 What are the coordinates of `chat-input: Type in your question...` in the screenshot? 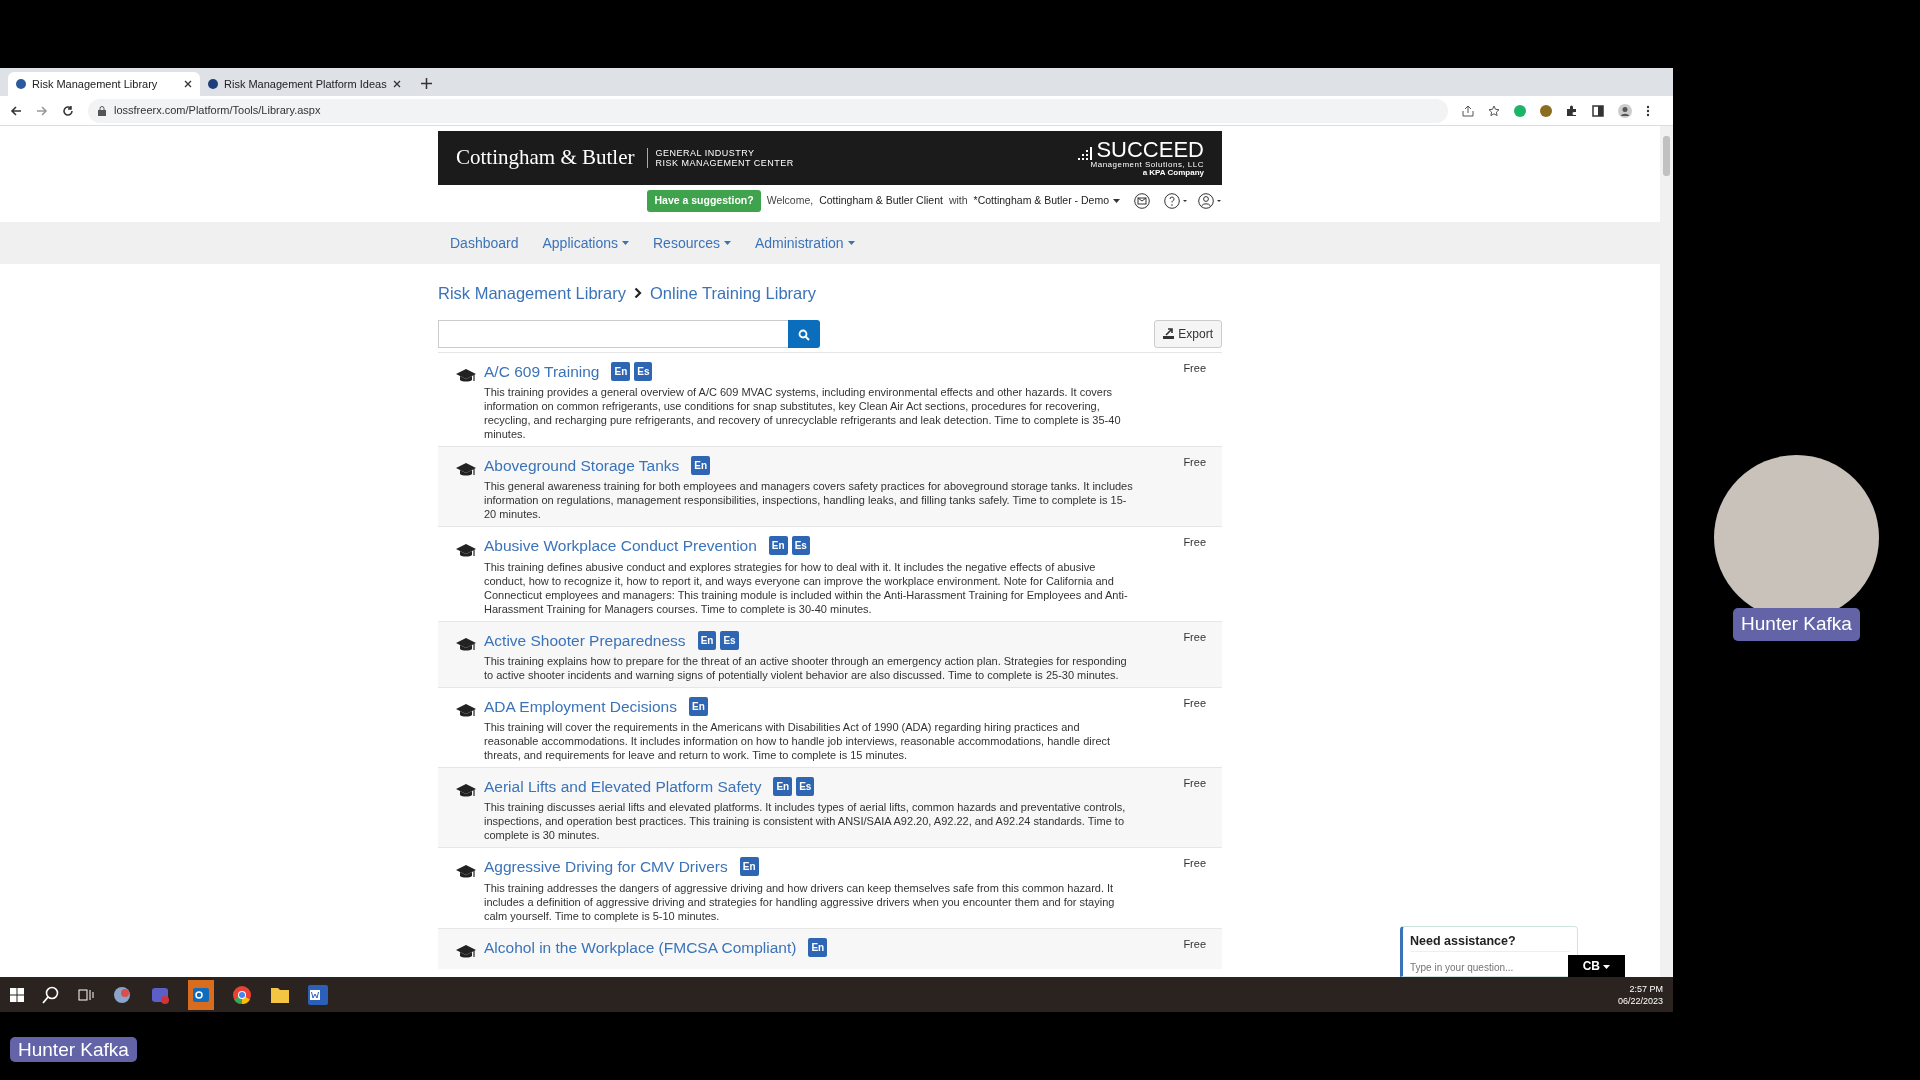 It's located at (1490, 963).